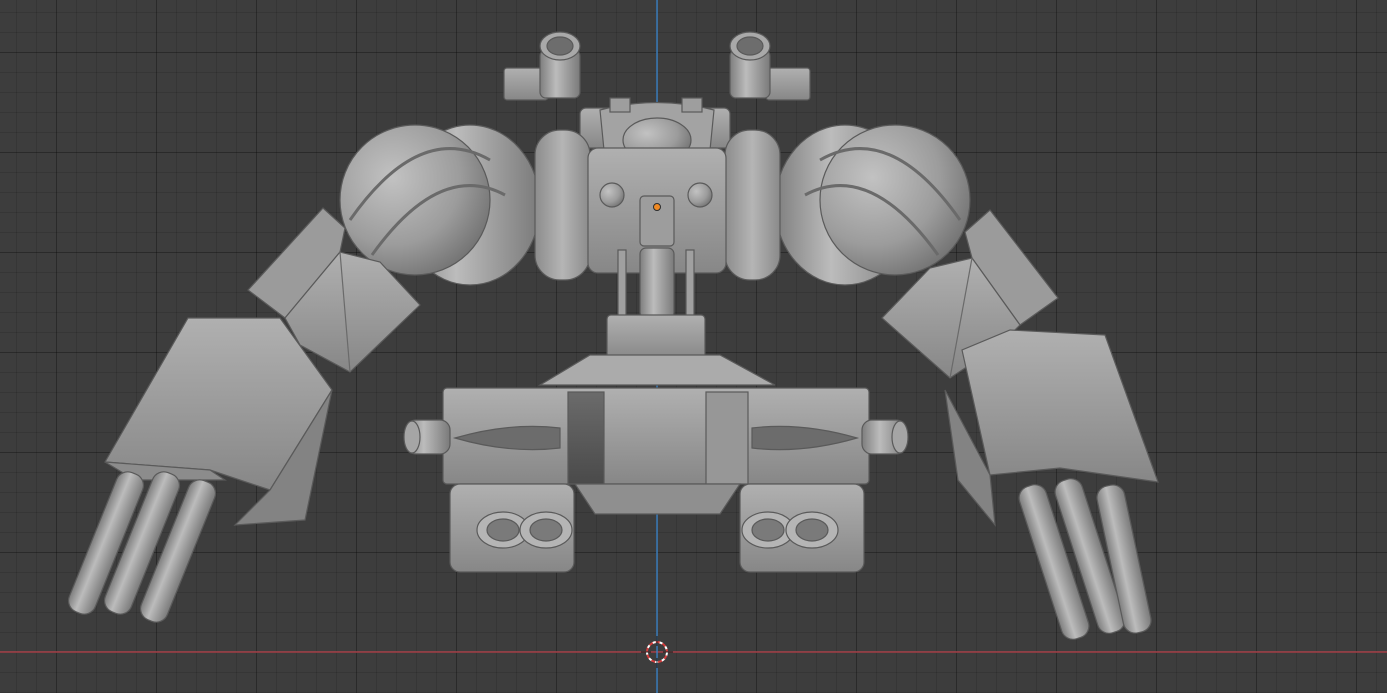 Image resolution: width=1387 pixels, height=693 pixels. I want to click on right-shoulder, so click(847, 205).